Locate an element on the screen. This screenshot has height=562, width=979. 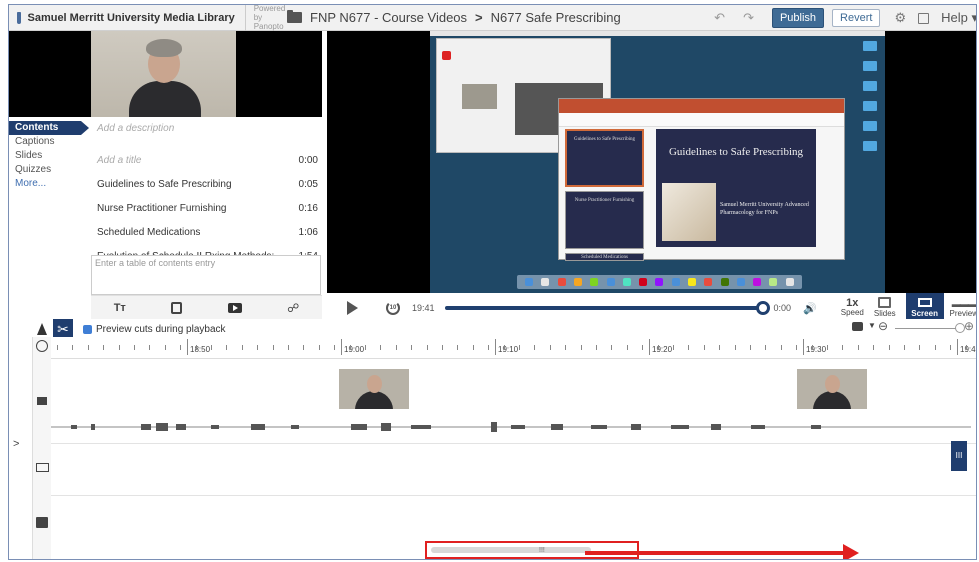
list-item: Nurse Practitioner Furnishing 0:16 is located at coordinates (206, 209).